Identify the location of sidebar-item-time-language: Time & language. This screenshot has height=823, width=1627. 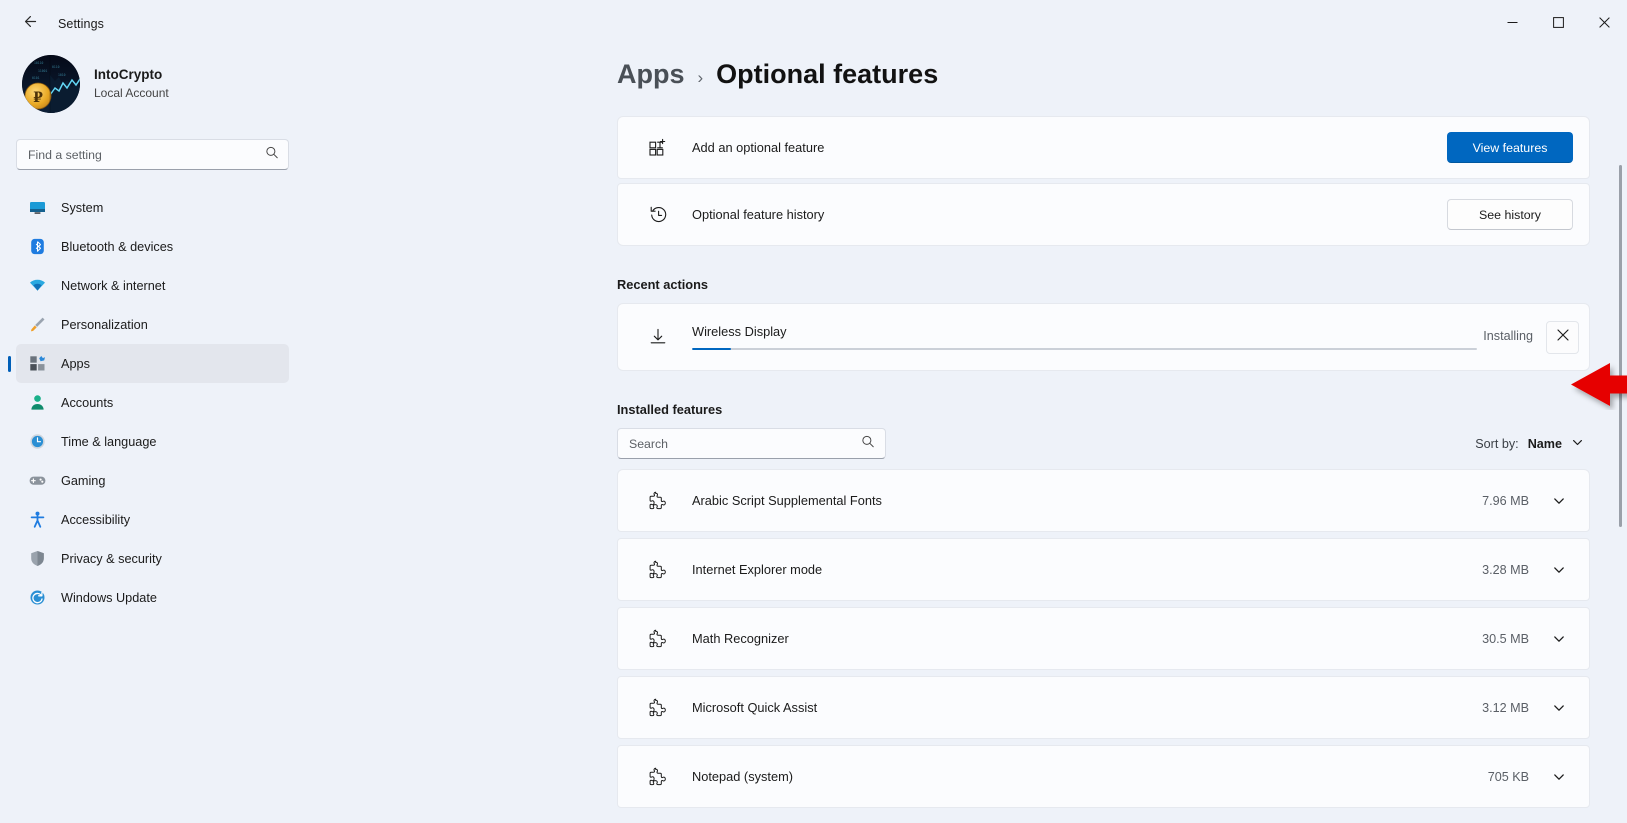
(152, 441).